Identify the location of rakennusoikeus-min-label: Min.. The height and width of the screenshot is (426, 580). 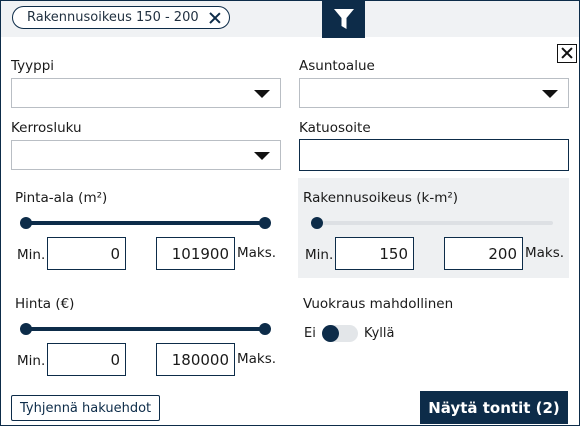
(319, 255).